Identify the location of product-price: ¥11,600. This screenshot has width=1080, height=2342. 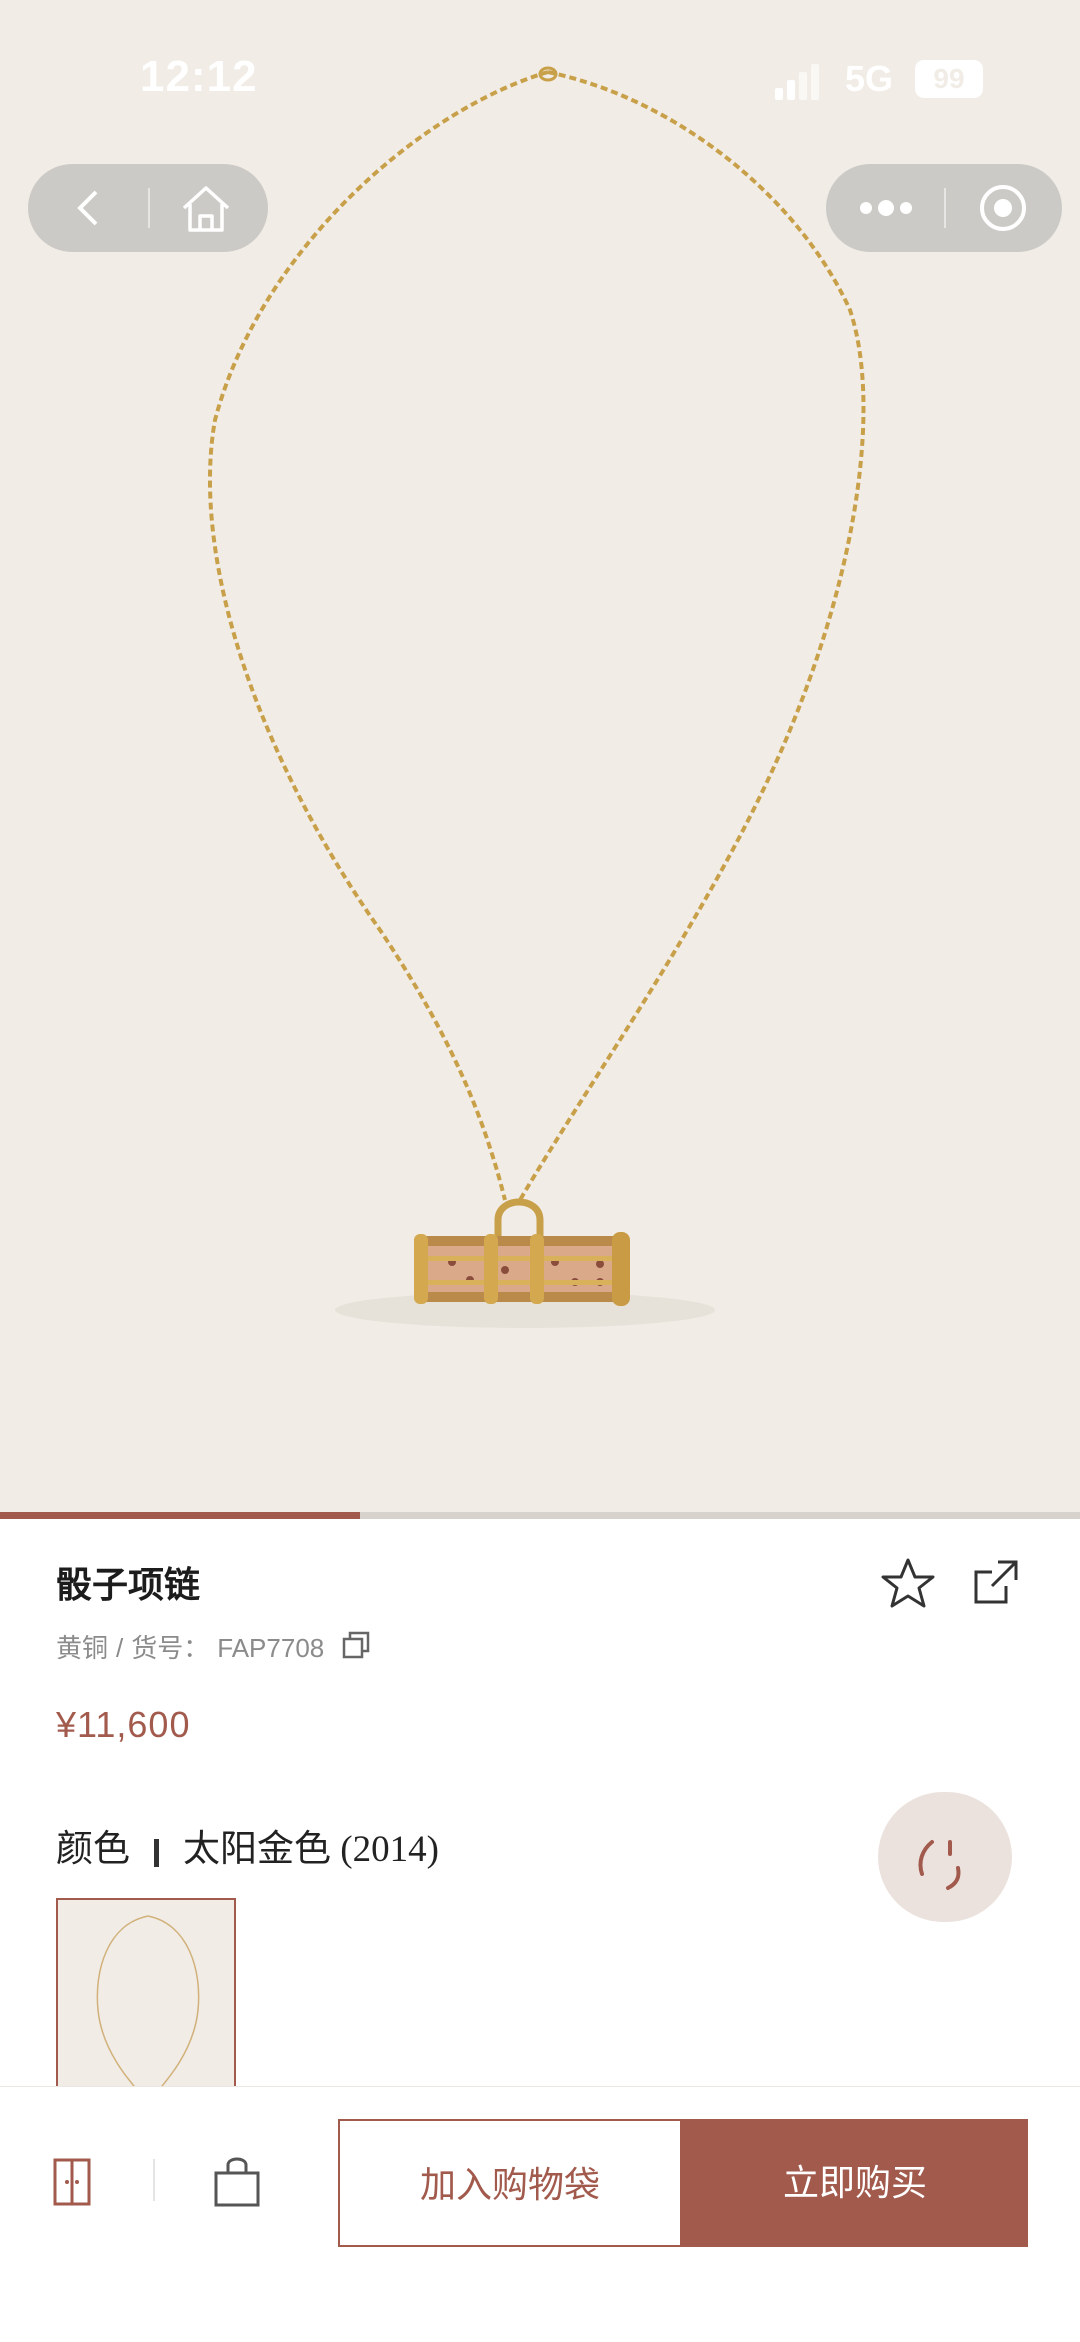
(123, 1724).